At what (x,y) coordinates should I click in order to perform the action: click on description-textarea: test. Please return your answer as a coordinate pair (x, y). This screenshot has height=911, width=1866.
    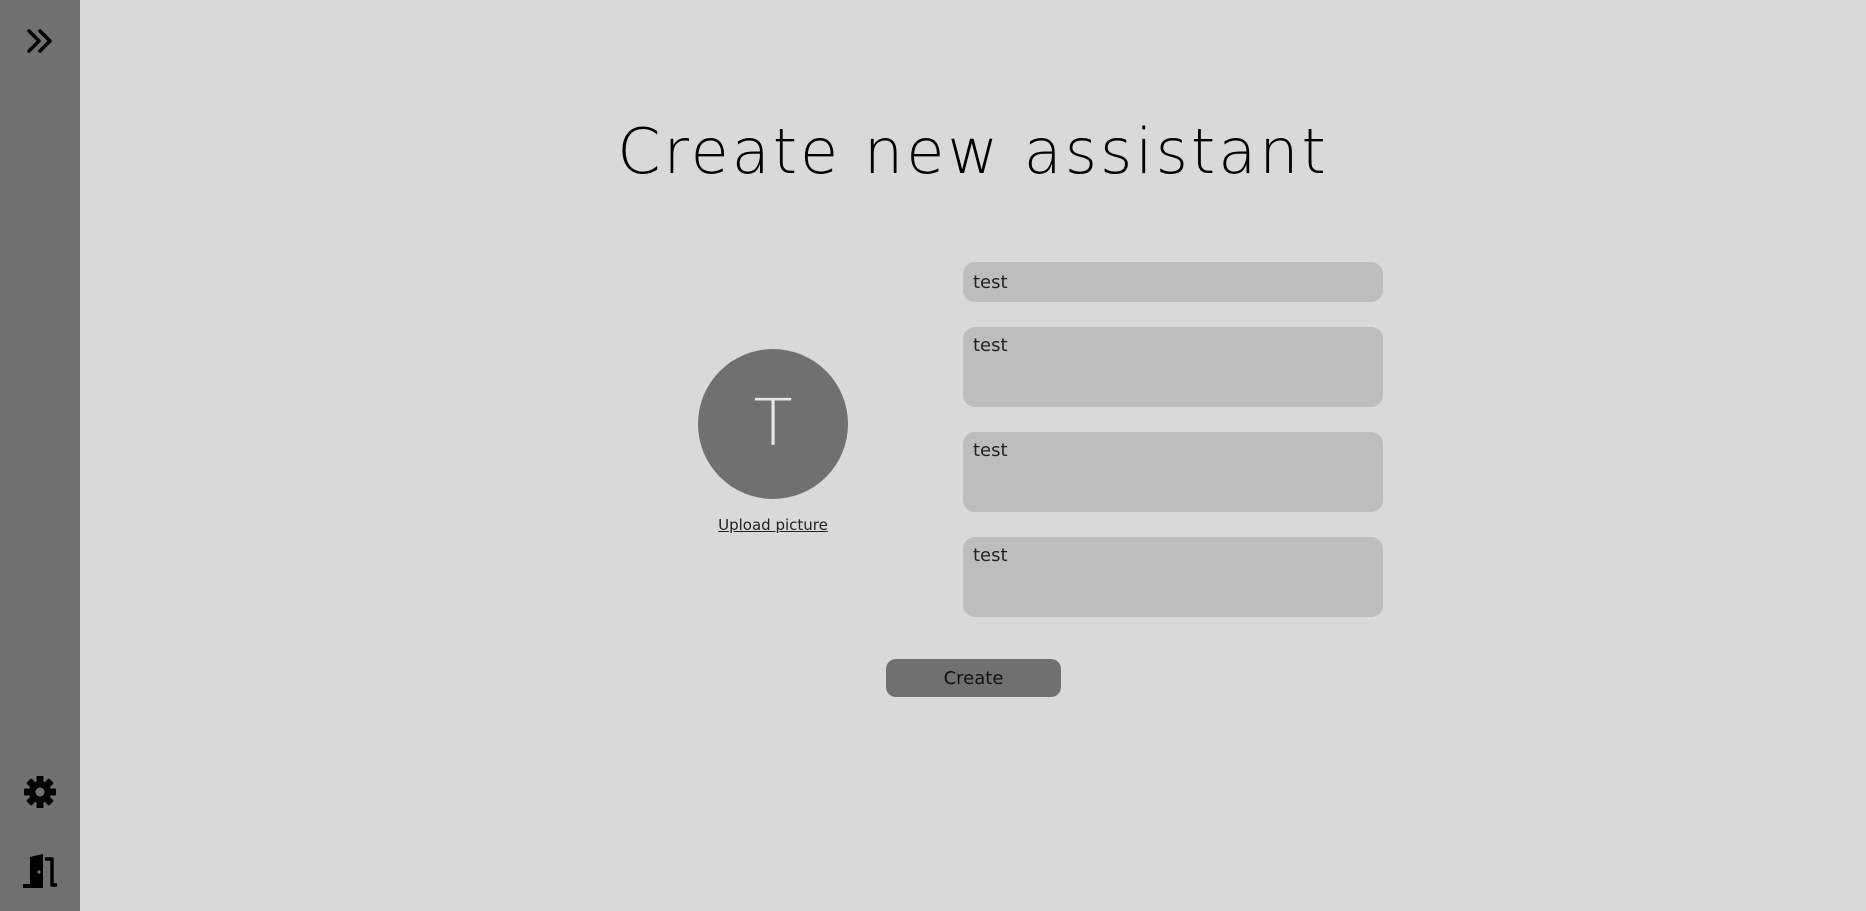
    Looking at the image, I should click on (1173, 367).